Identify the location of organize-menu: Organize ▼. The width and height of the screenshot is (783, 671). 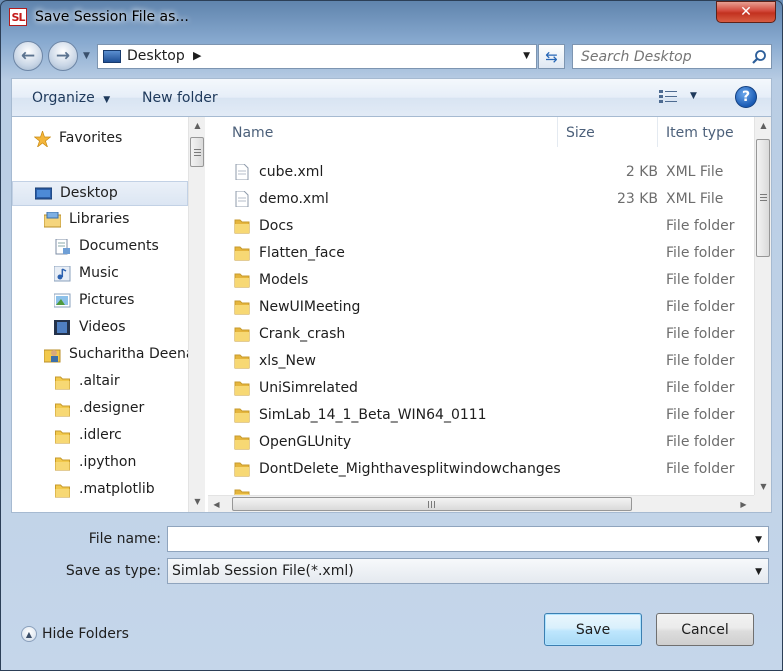
(71, 98).